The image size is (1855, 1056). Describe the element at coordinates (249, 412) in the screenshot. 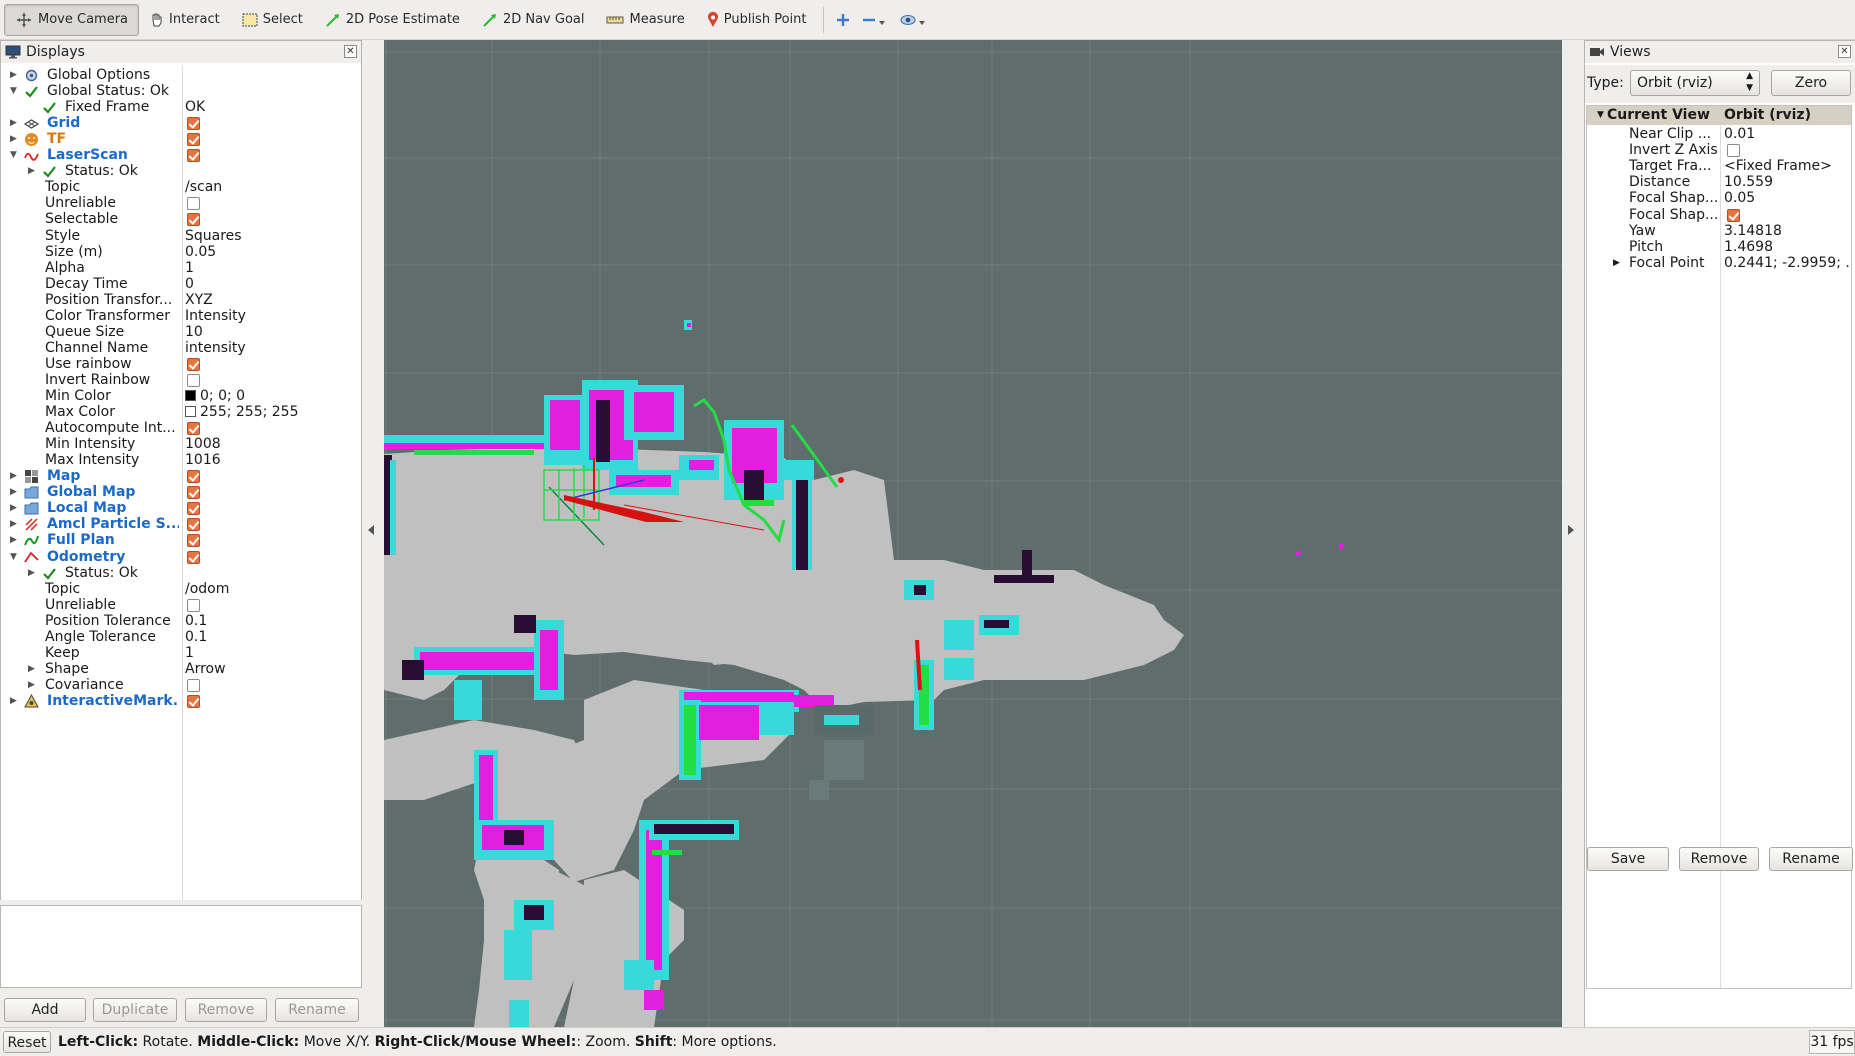

I see `display-row-value-text: 255; 255; 255` at that location.